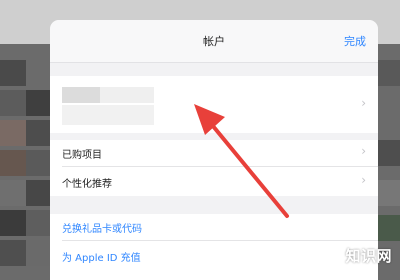 The height and width of the screenshot is (280, 400). I want to click on watermark: 知识网, so click(368, 256).